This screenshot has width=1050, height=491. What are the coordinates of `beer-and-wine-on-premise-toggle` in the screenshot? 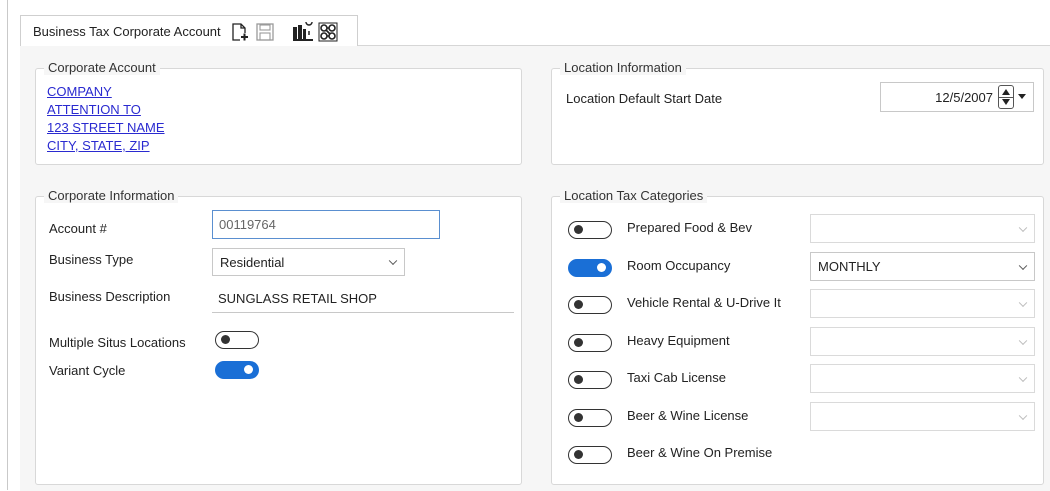 It's located at (590, 455).